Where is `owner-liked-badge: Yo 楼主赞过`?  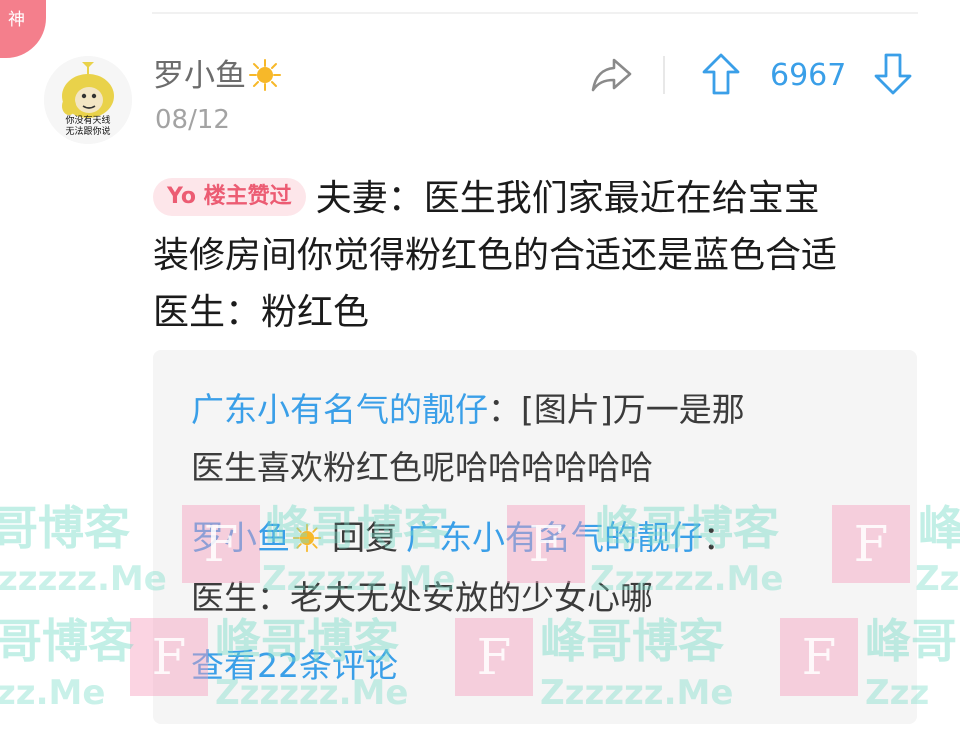
owner-liked-badge: Yo 楼主赞过 is located at coordinates (229, 197).